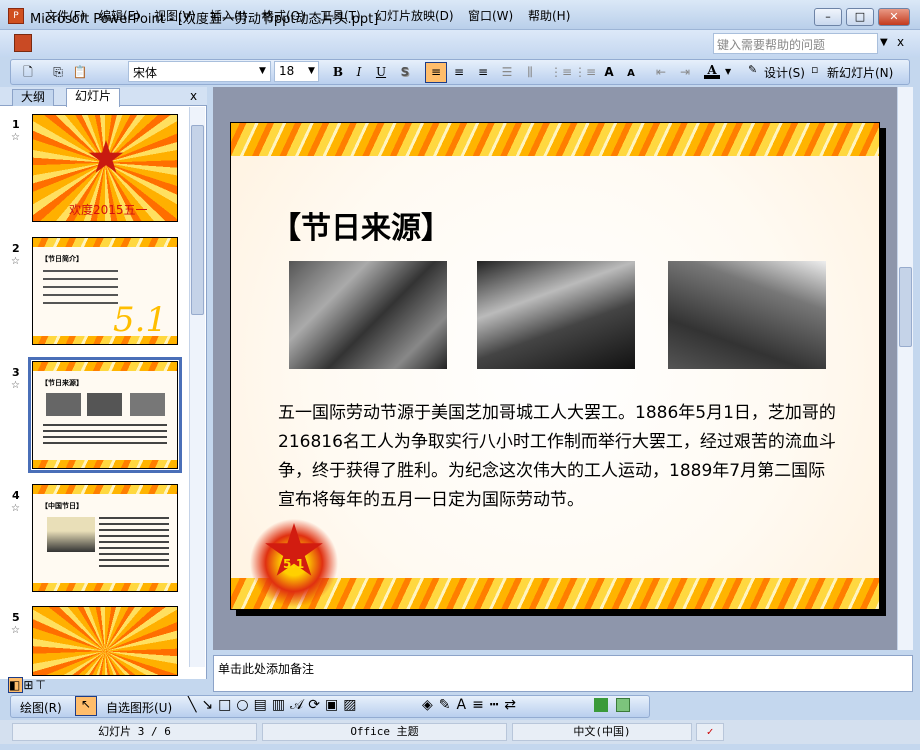 Image resolution: width=920 pixels, height=750 pixels. I want to click on spellcheck-icon: ✓, so click(710, 732).